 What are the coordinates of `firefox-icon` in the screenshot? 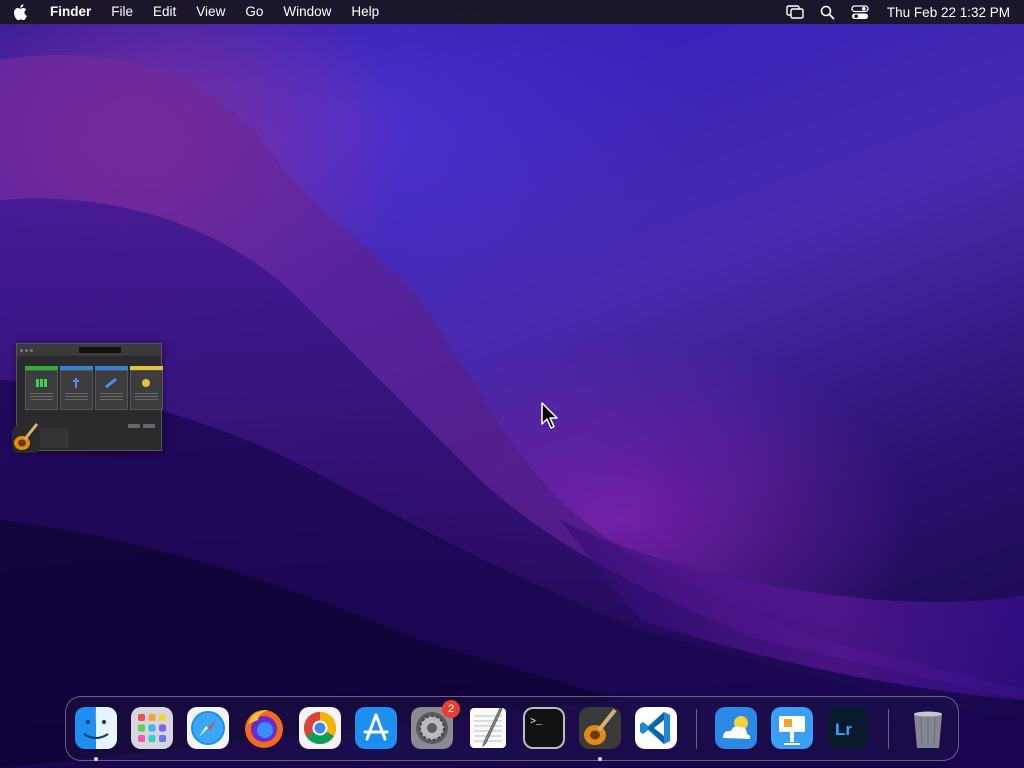 It's located at (264, 728).